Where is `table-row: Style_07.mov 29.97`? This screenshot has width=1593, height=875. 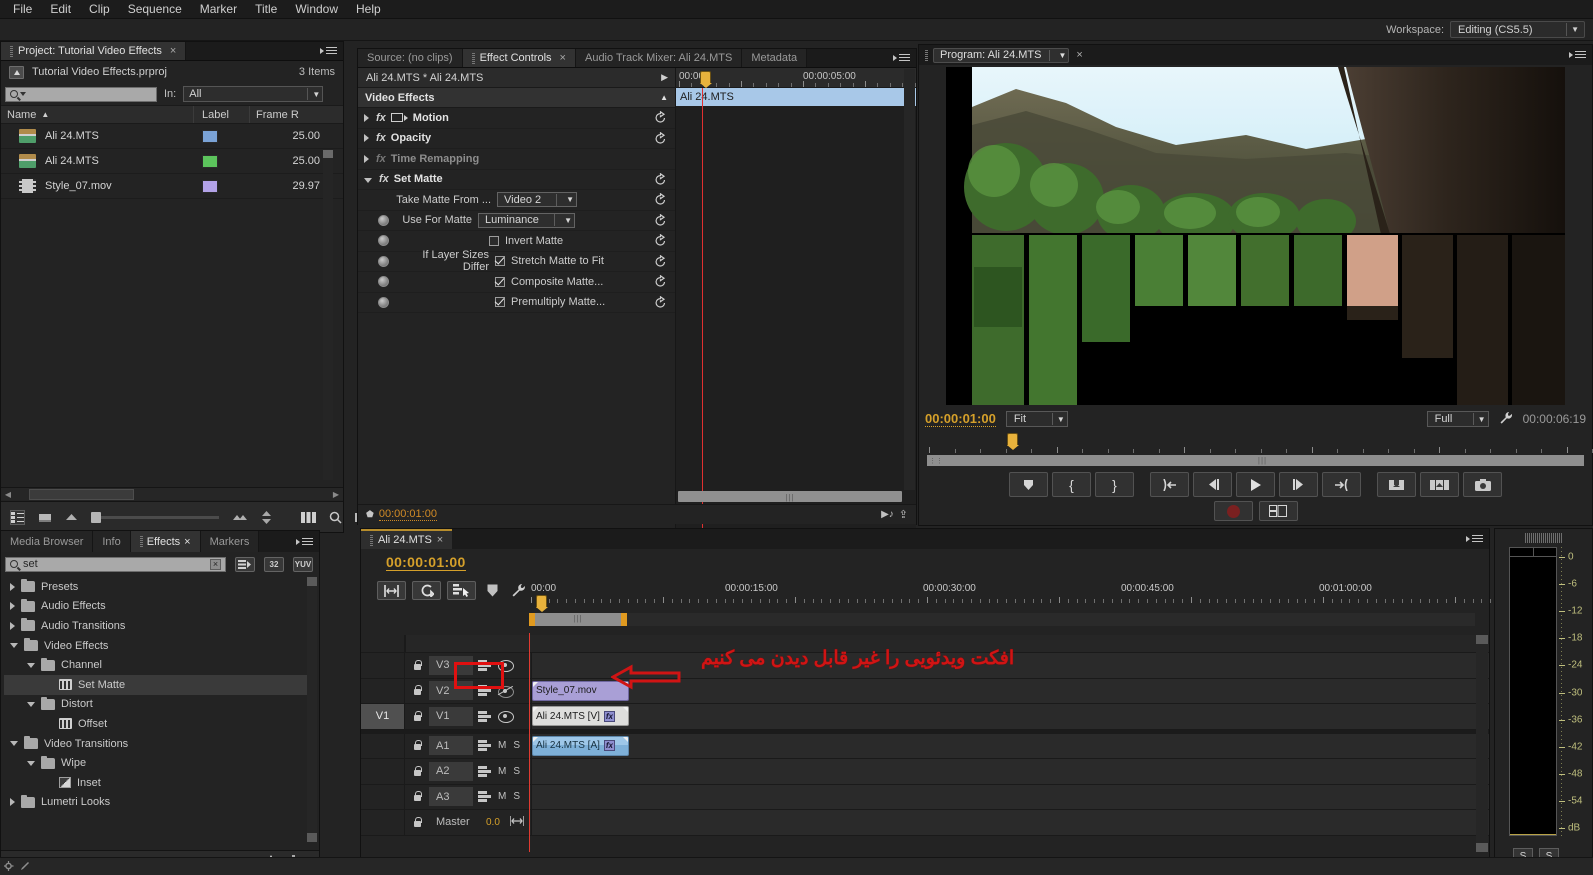 table-row: Style_07.mov 29.97 is located at coordinates (172, 186).